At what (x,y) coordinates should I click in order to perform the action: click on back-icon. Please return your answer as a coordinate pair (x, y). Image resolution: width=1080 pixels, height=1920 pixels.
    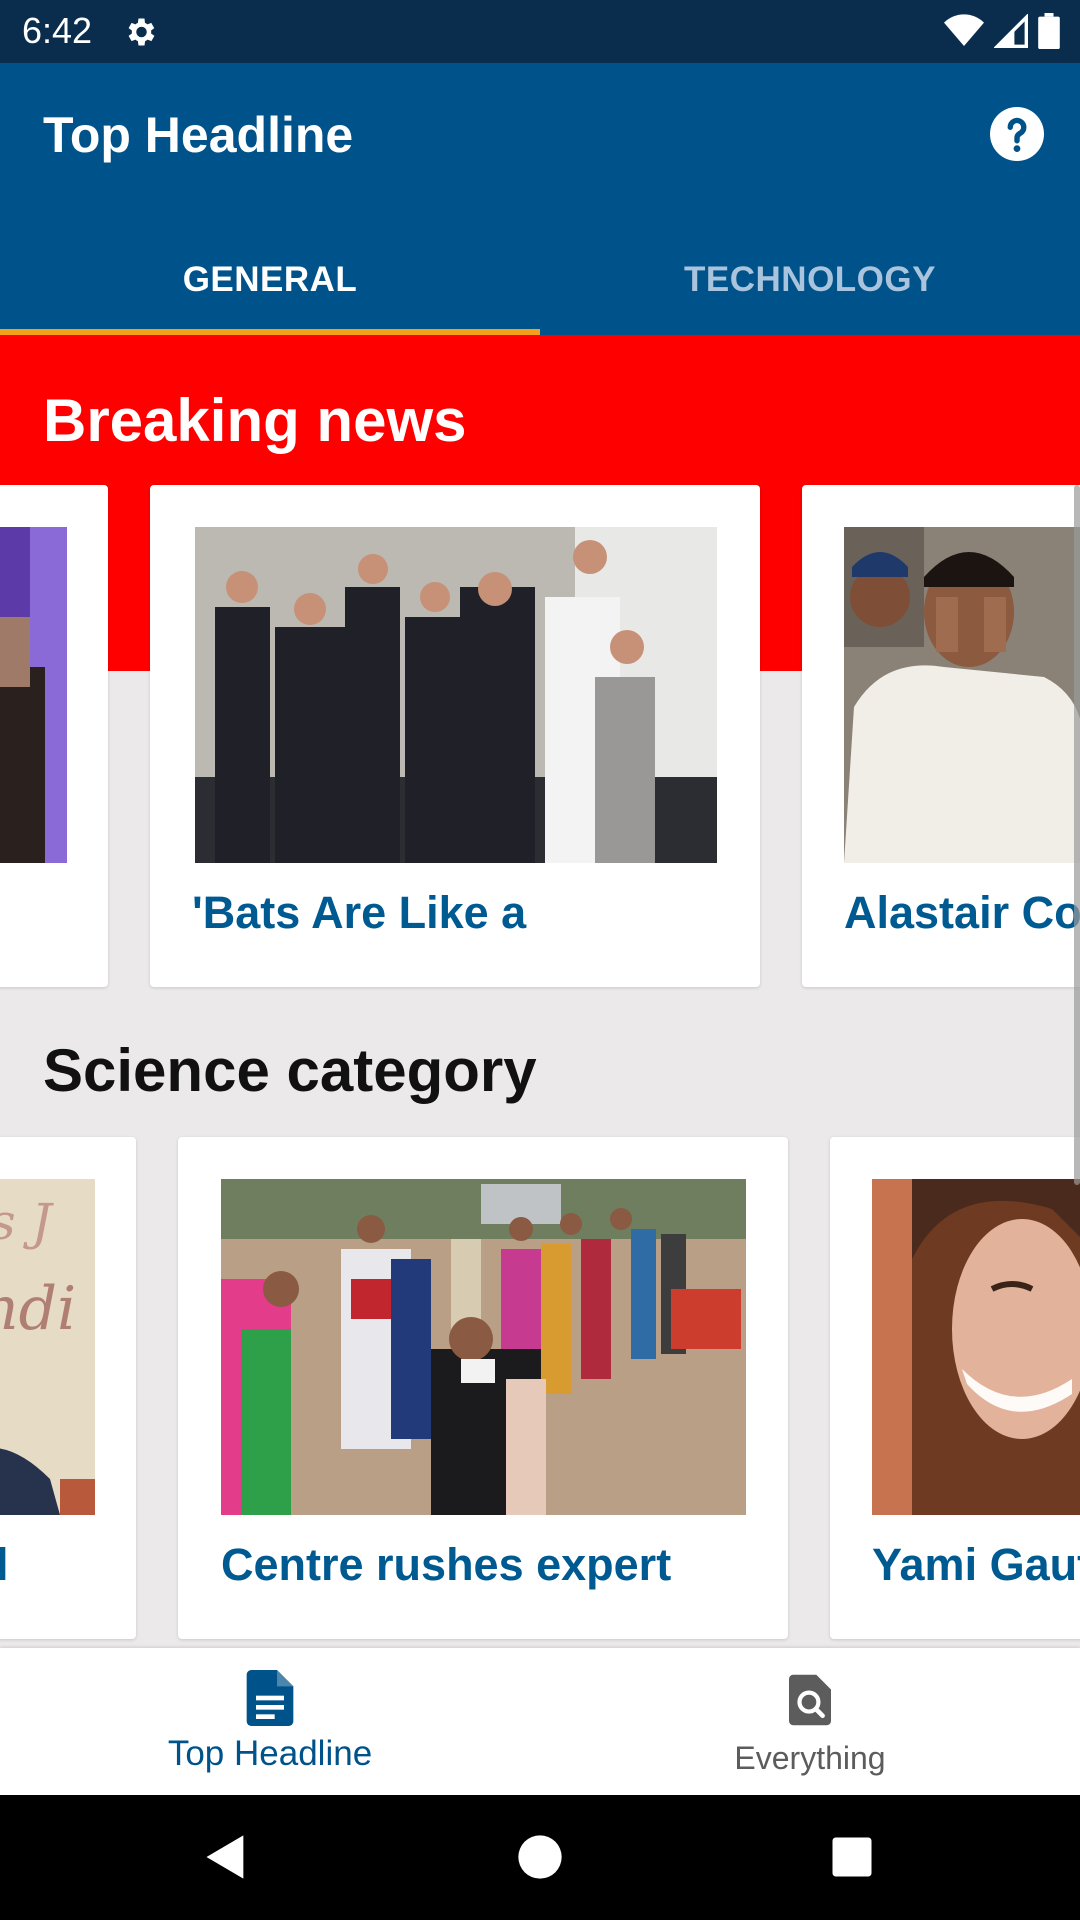
    Looking at the image, I should click on (226, 1857).